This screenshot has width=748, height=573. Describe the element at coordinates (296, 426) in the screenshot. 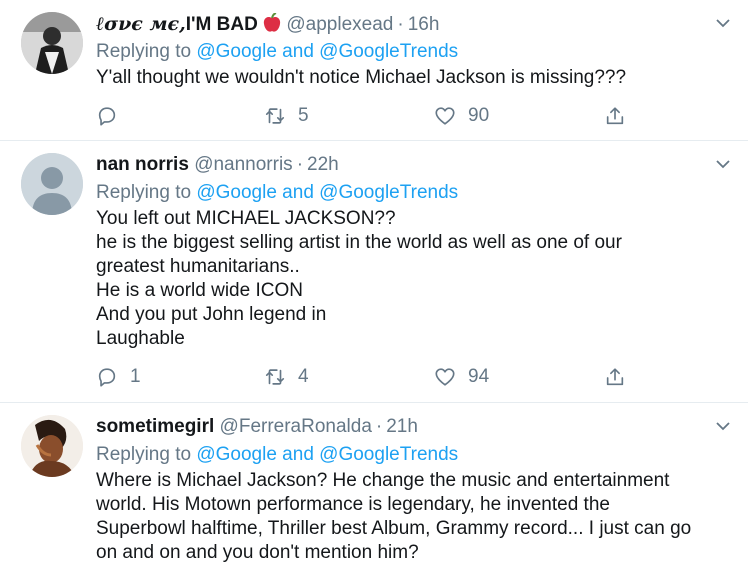

I see `user-handle: @FerreraRonalda` at that location.